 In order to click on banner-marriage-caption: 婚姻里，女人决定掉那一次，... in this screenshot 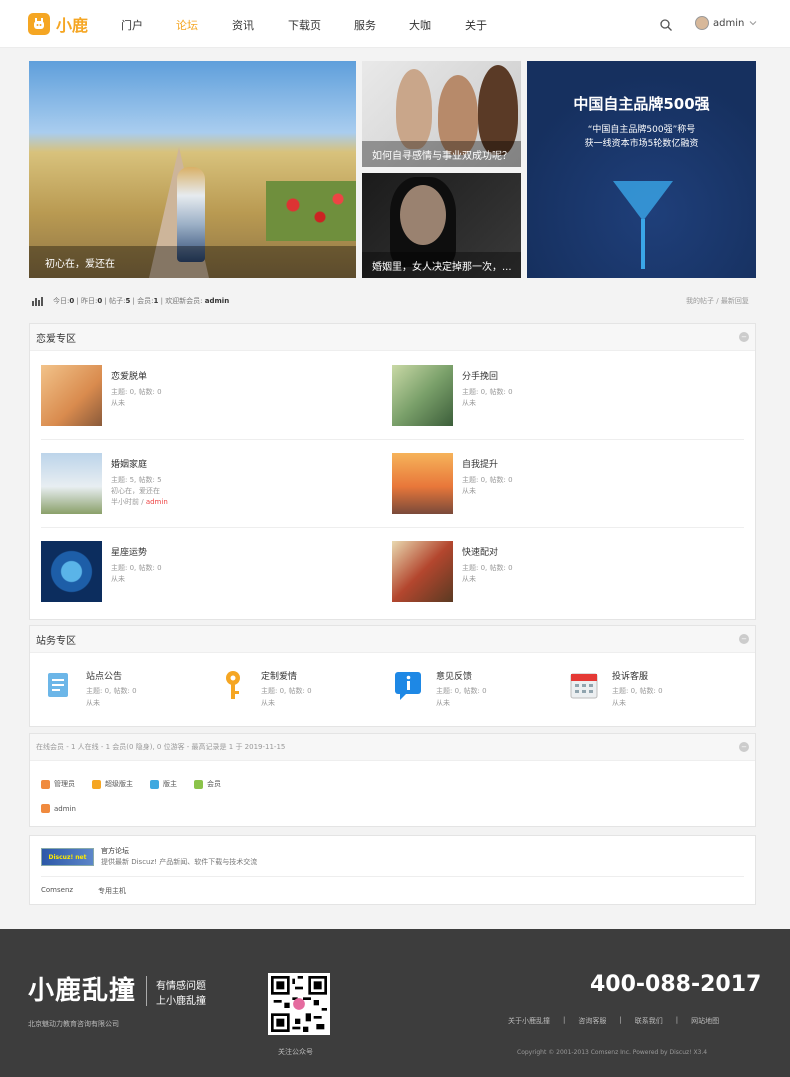, I will do `click(441, 265)`.